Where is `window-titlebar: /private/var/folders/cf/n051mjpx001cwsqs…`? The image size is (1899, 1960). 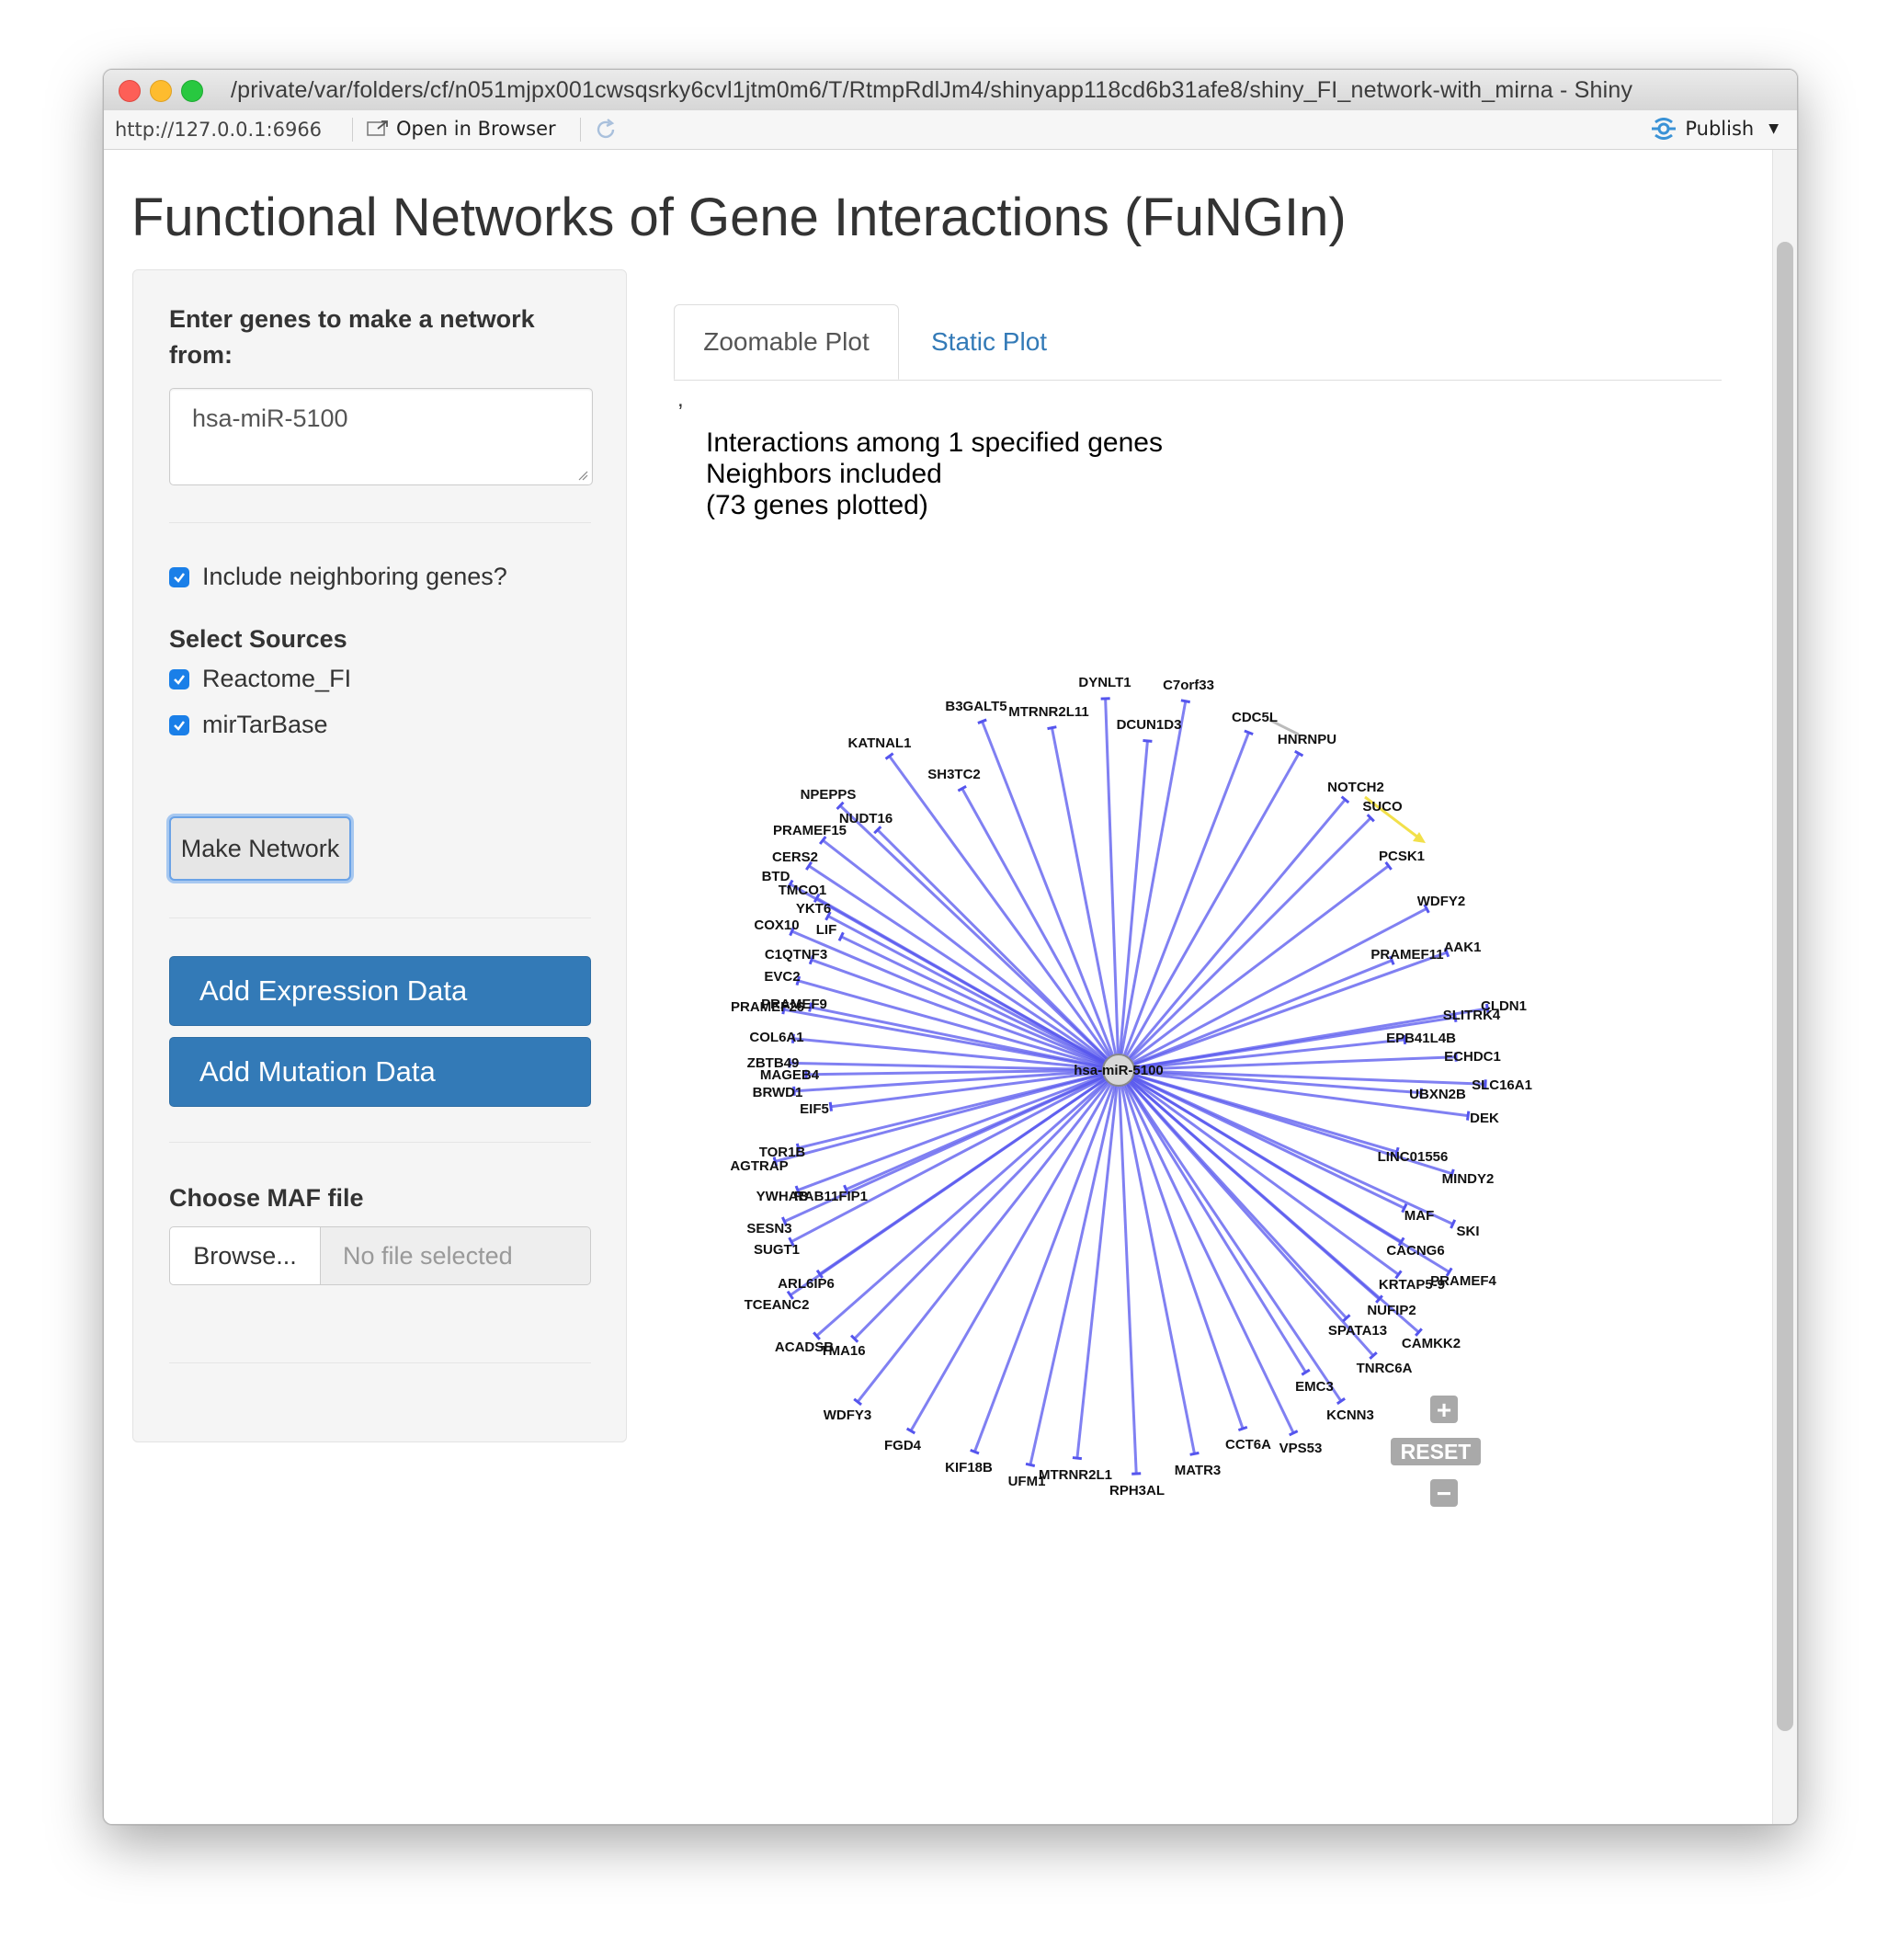 window-titlebar: /private/var/folders/cf/n051mjpx001cwsqs… is located at coordinates (950, 90).